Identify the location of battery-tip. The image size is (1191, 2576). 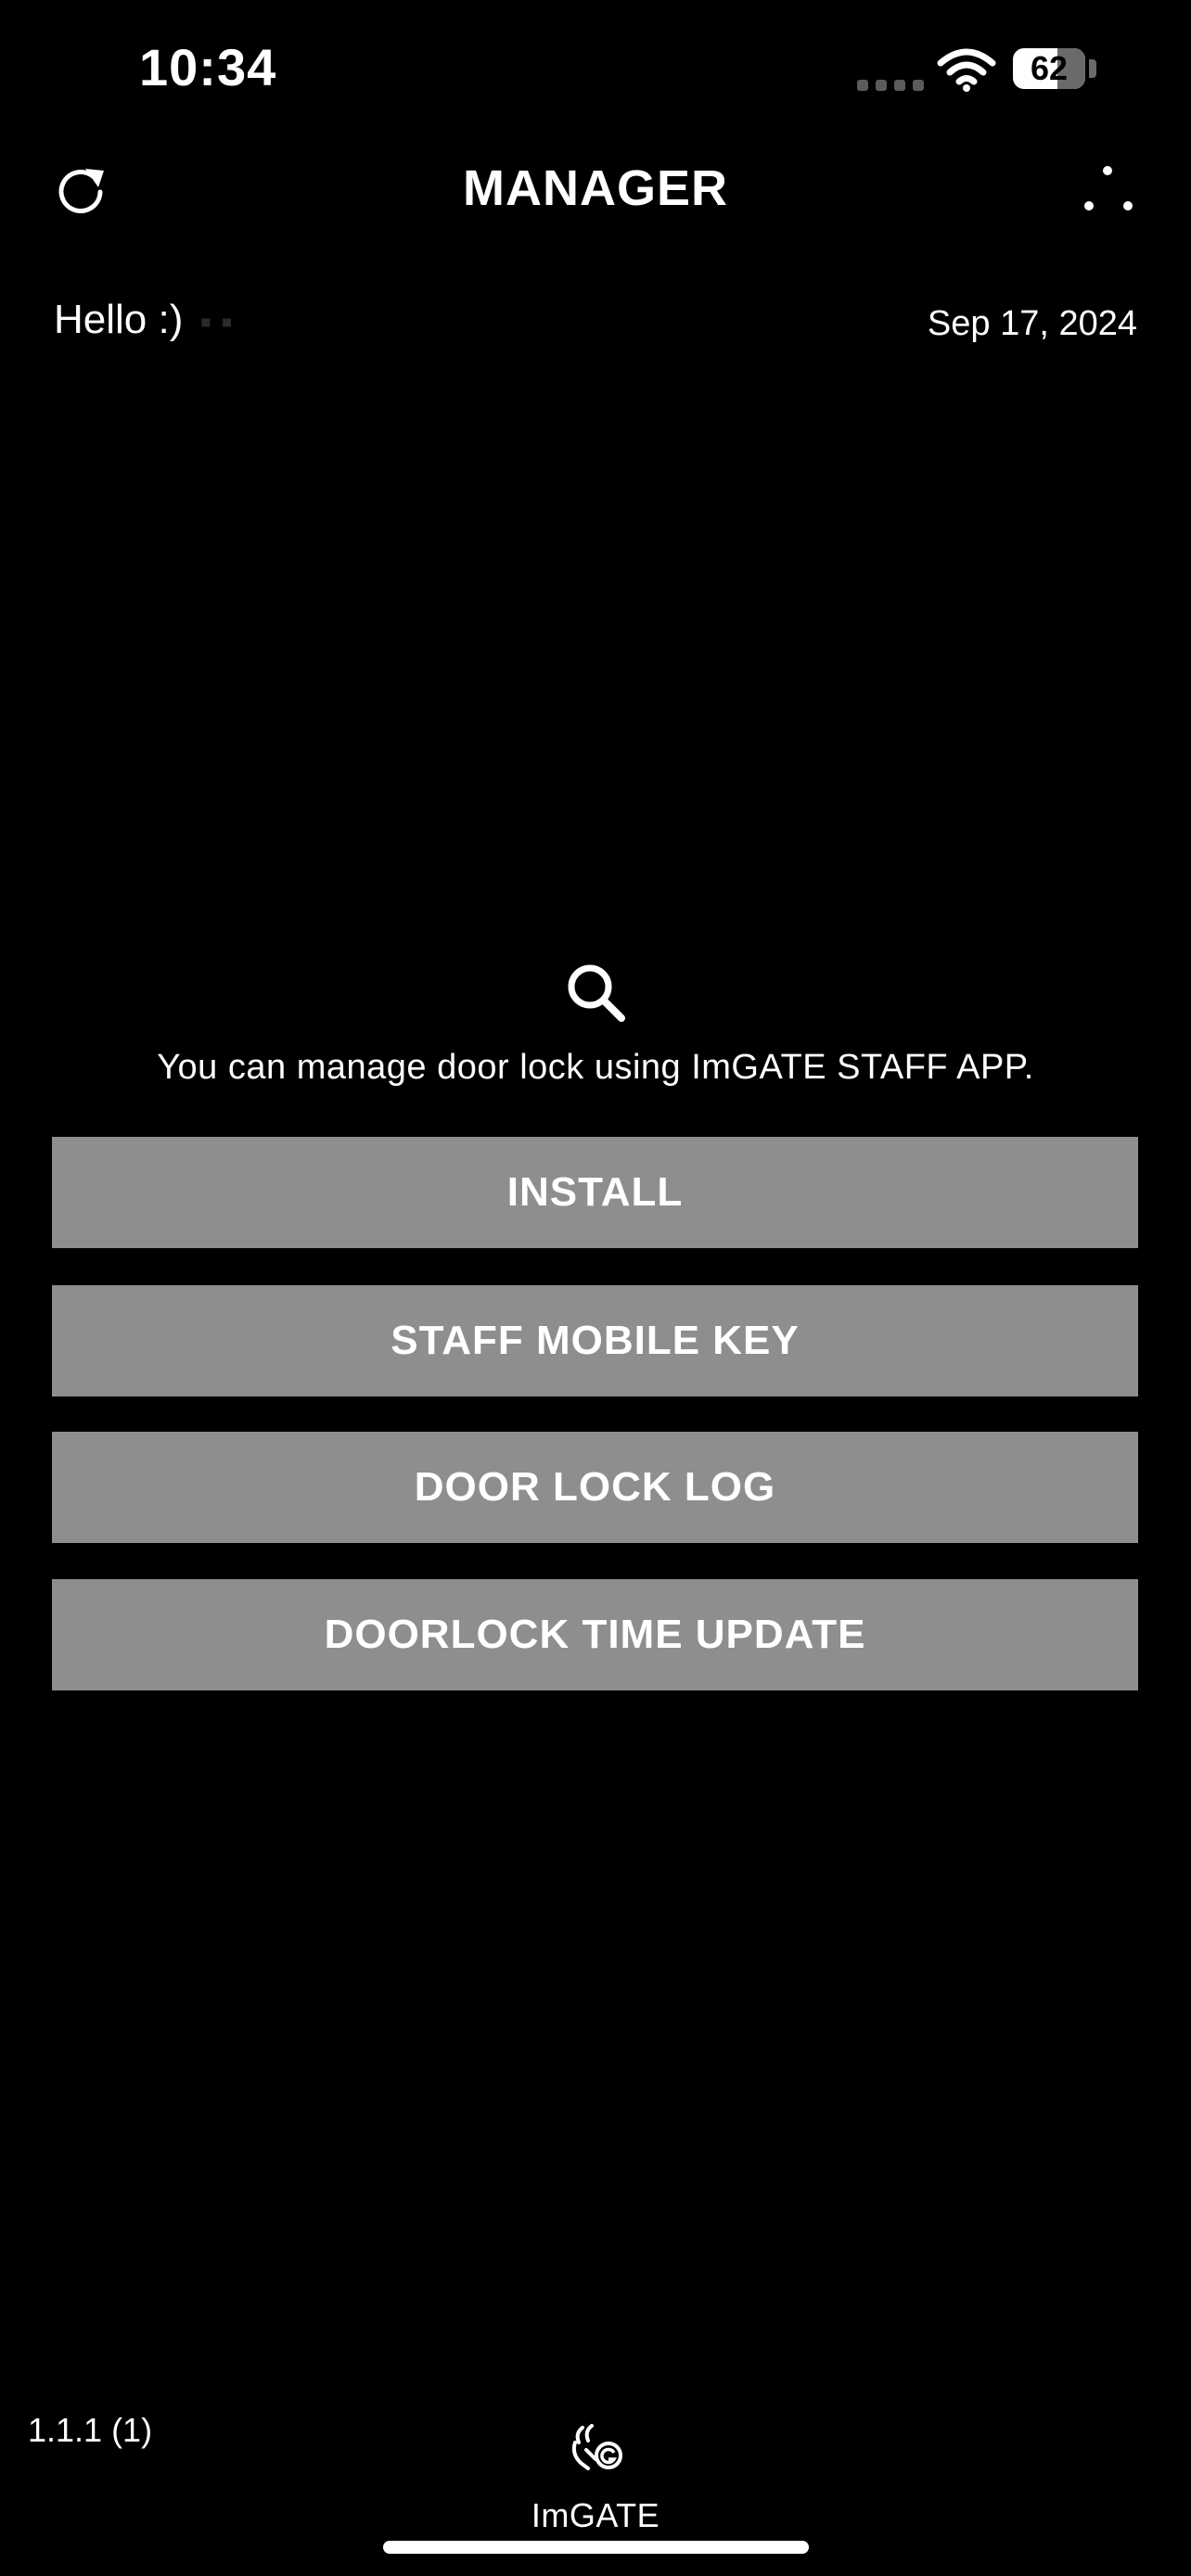
(1092, 68).